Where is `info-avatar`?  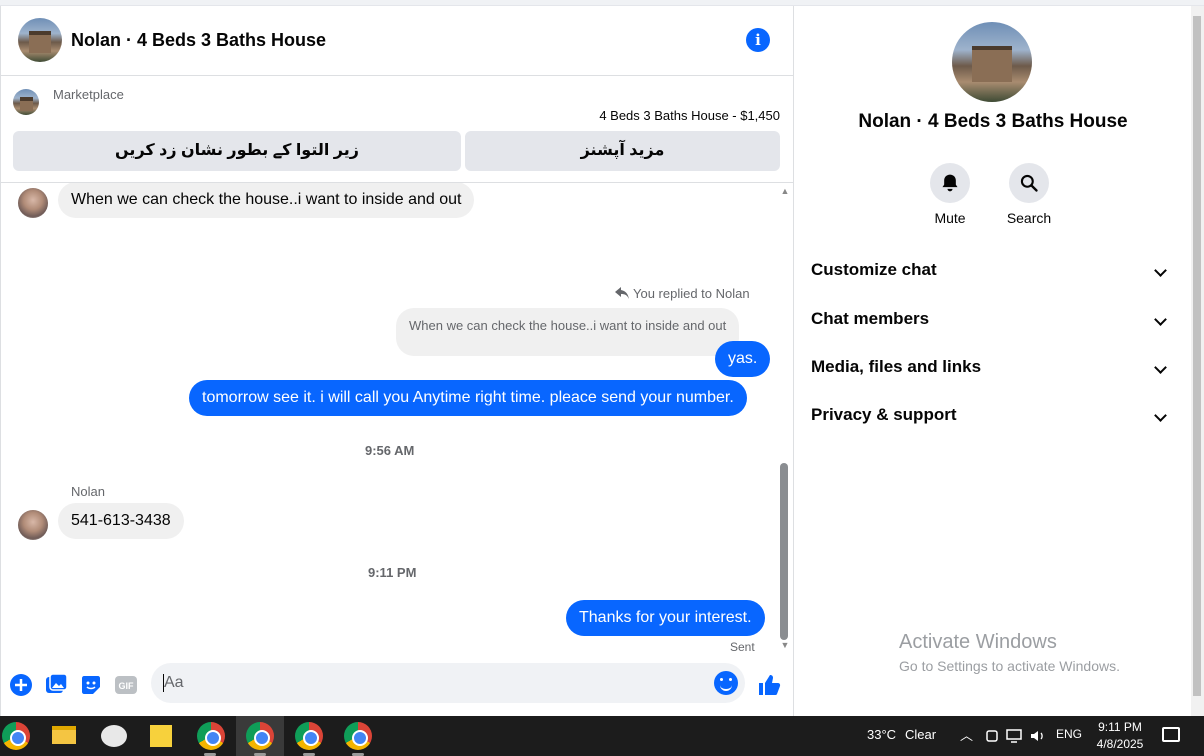 info-avatar is located at coordinates (992, 62).